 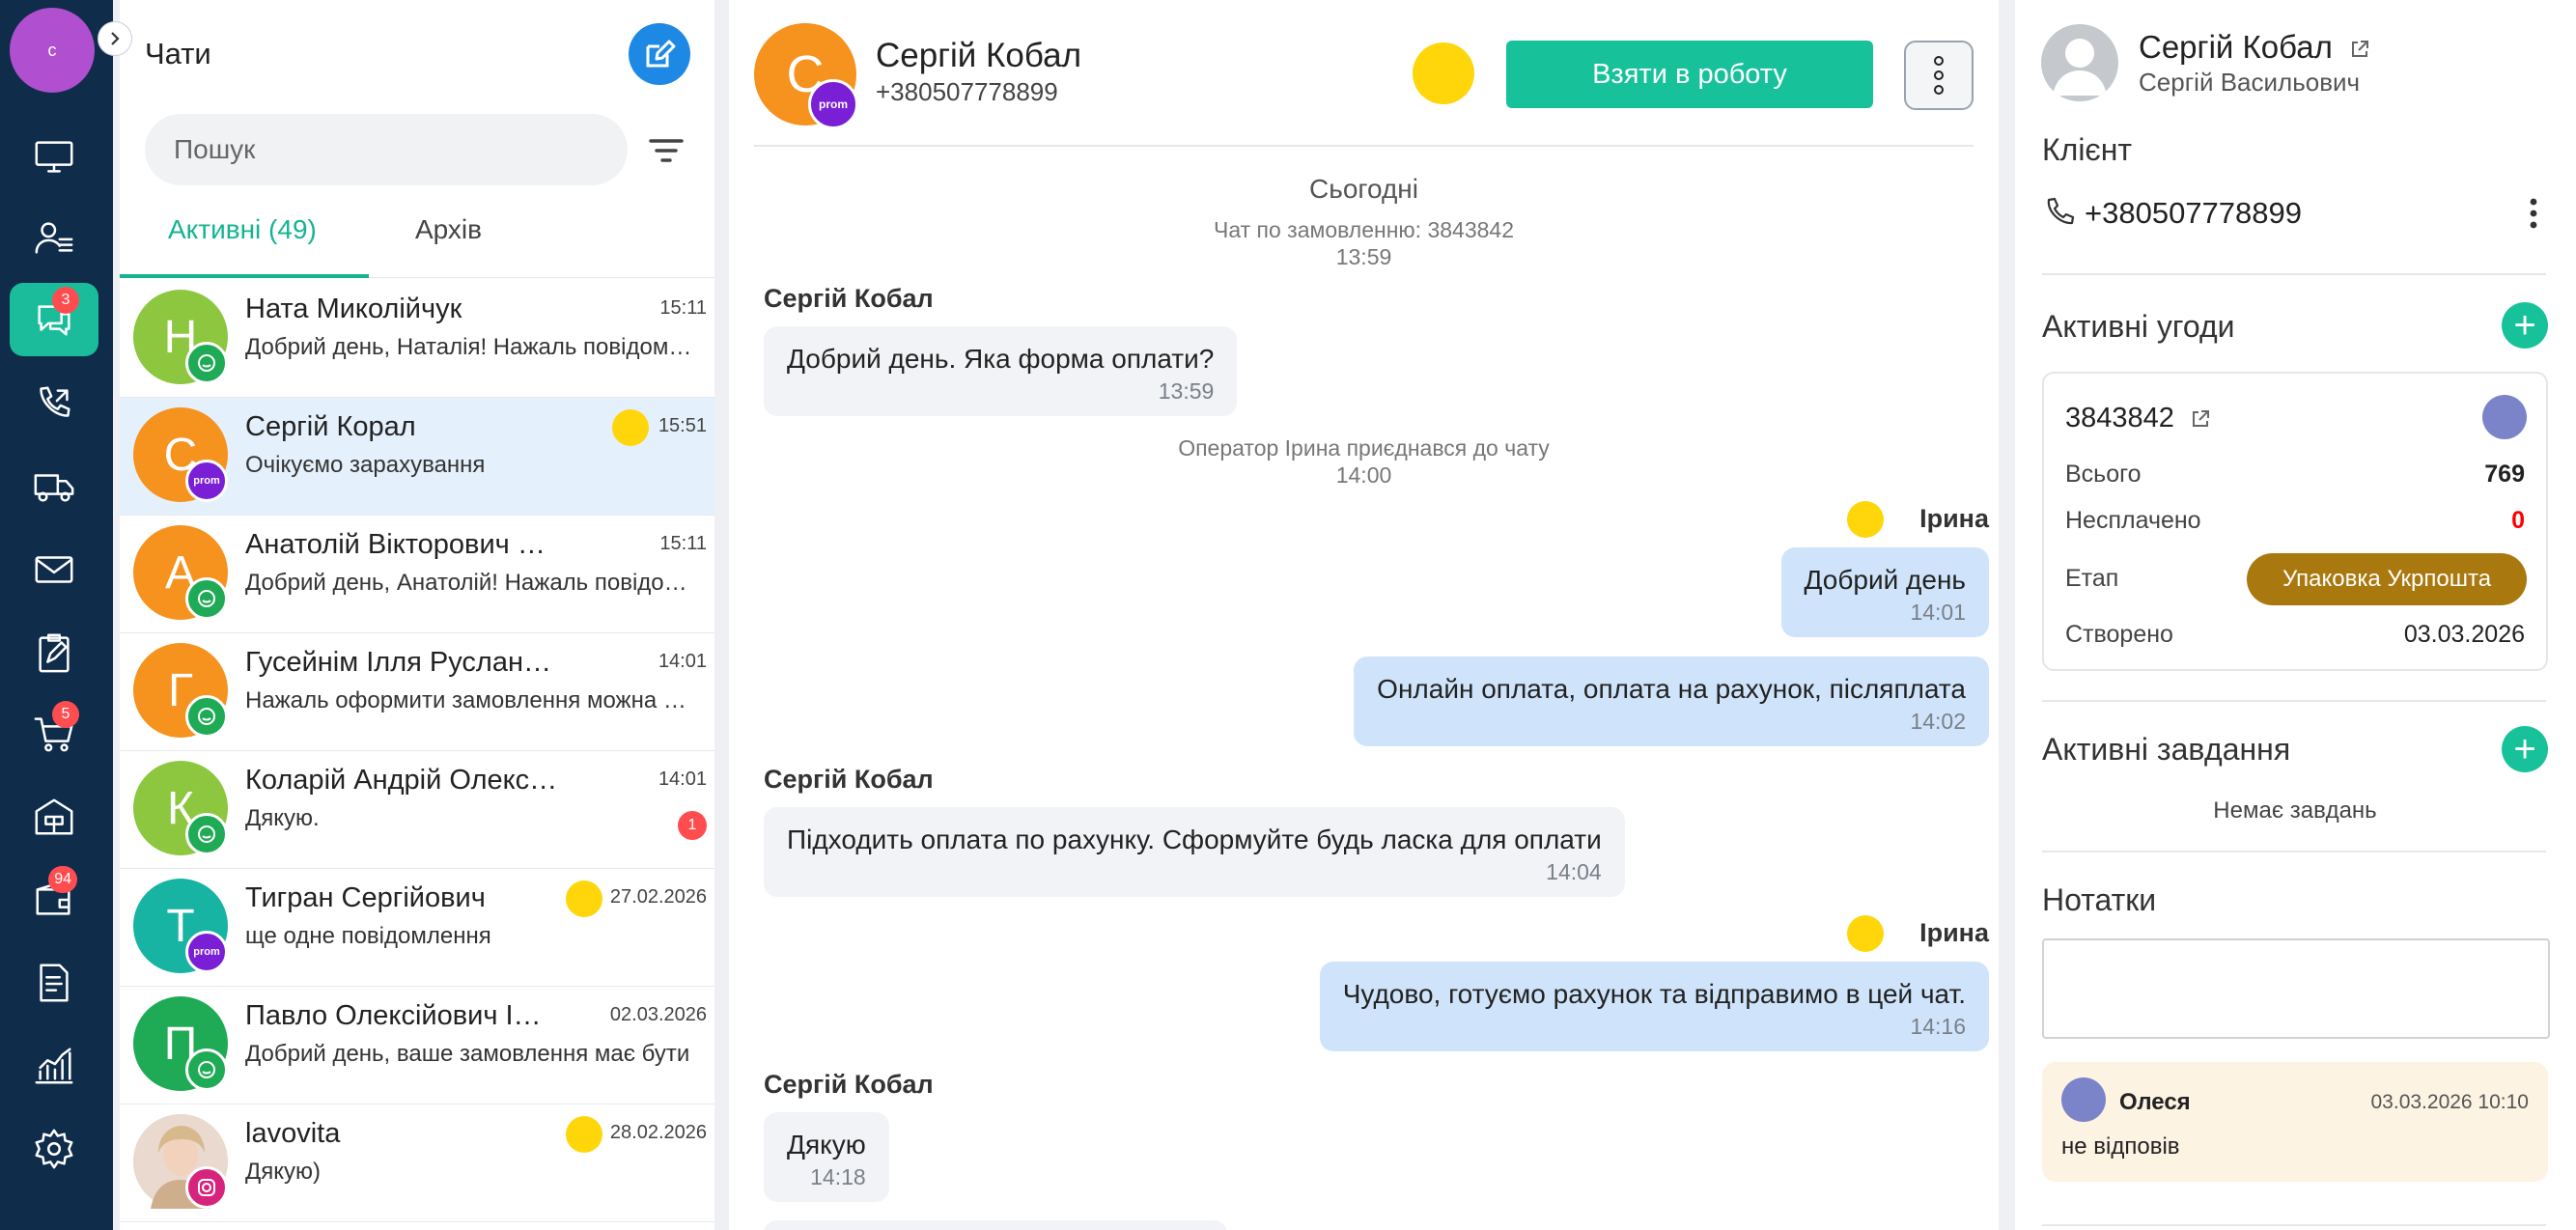 What do you see at coordinates (683, 780) in the screenshot?
I see `chat-time: 14:01` at bounding box center [683, 780].